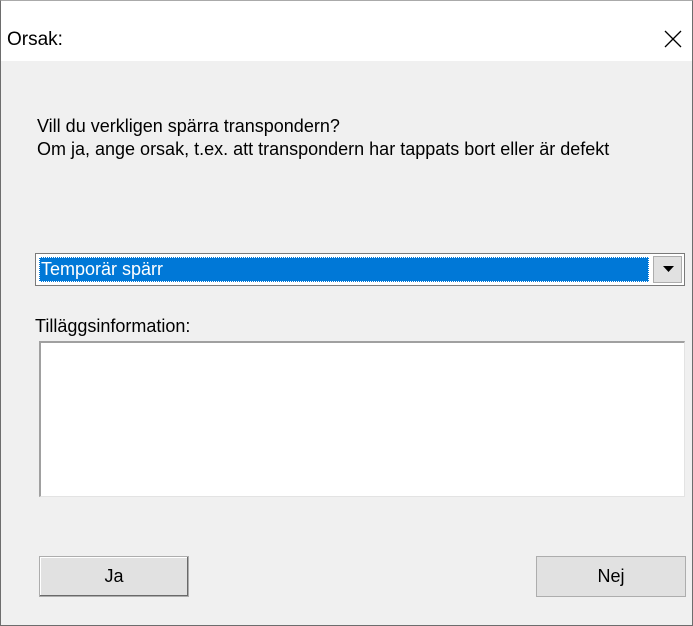 This screenshot has width=693, height=626. Describe the element at coordinates (344, 269) in the screenshot. I see `reason-dropdown-value: Temporär spärr` at that location.